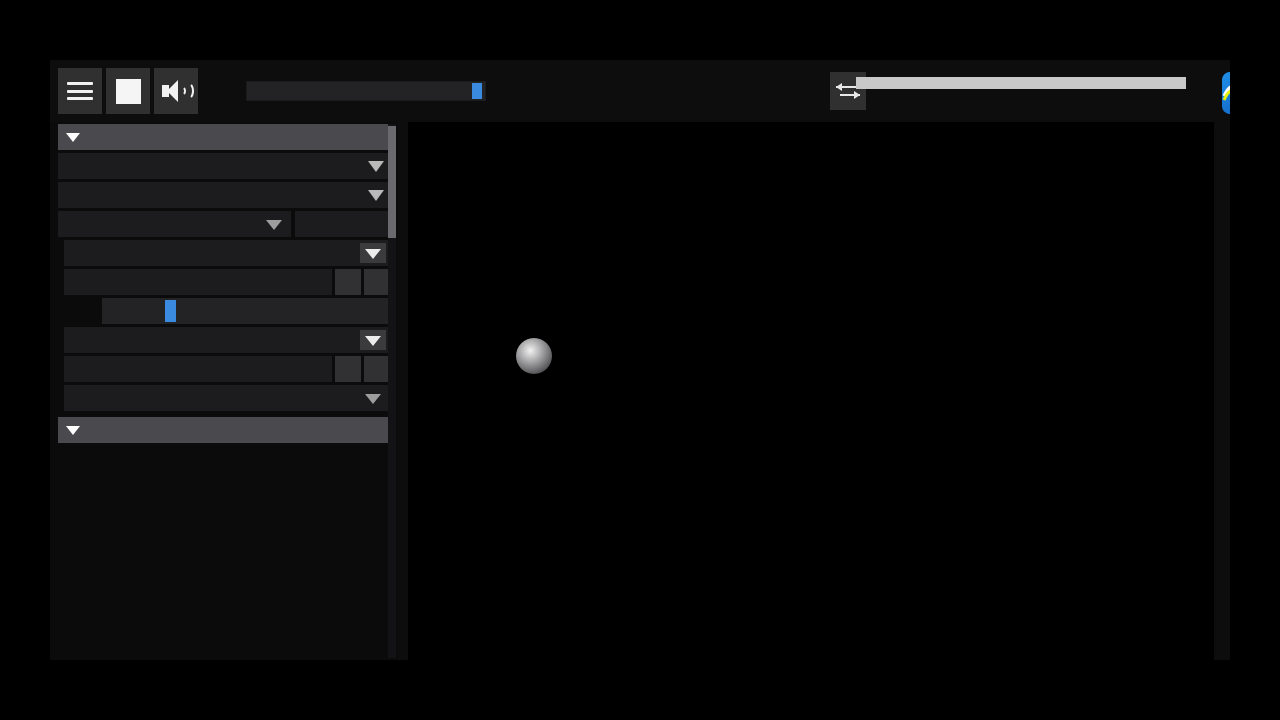 The image size is (1280, 720). I want to click on samplerate-row, so click(224, 224).